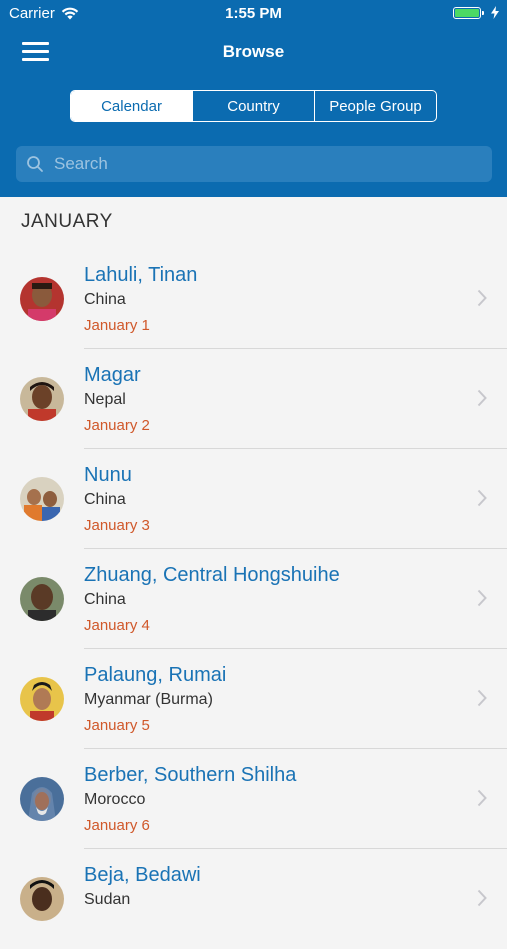 The height and width of the screenshot is (949, 507). I want to click on list-item: Beja, Bedawi Sudan, so click(253, 899).